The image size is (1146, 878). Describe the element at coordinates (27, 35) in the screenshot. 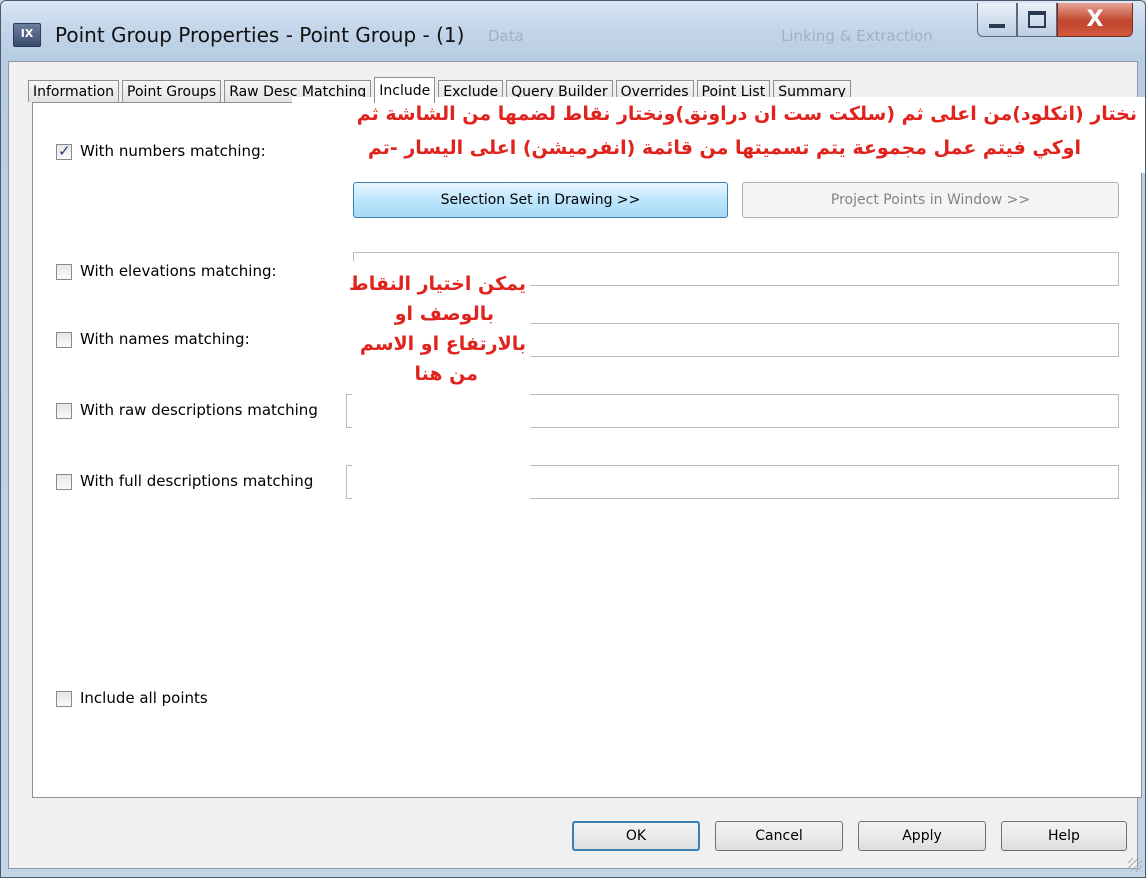

I see `app-icon: IX` at that location.